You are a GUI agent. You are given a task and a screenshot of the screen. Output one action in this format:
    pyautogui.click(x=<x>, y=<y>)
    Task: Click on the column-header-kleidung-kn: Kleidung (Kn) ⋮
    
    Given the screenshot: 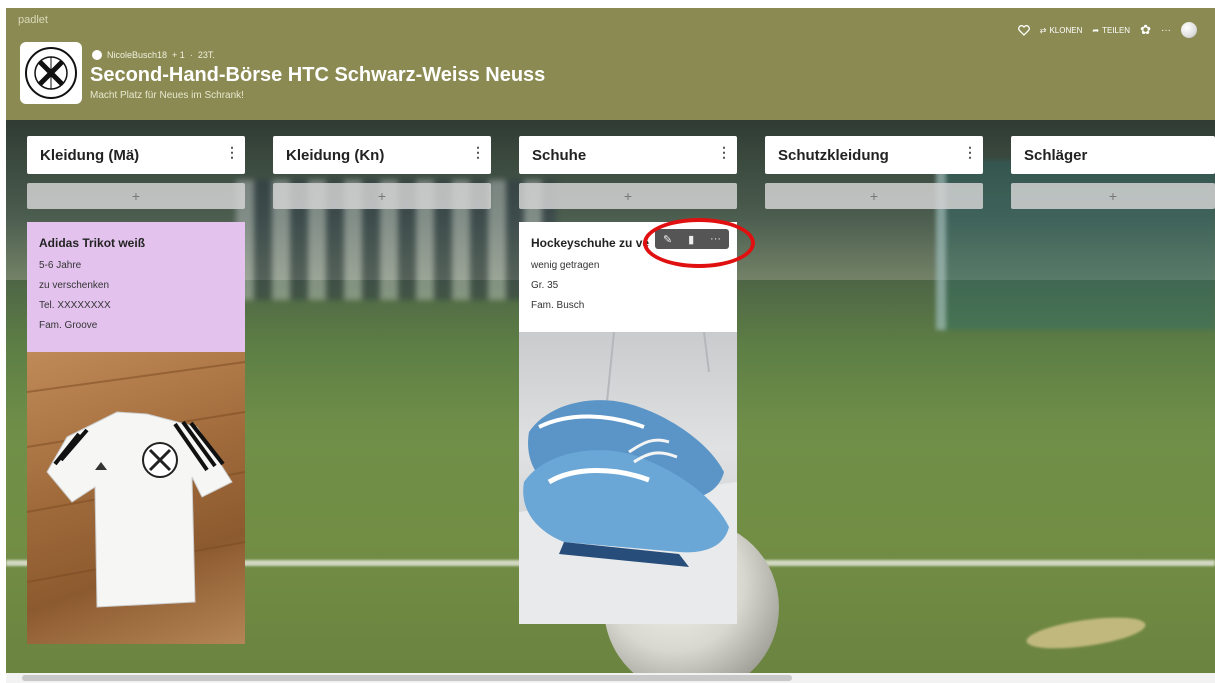 What is the action you would take?
    pyautogui.click(x=382, y=155)
    